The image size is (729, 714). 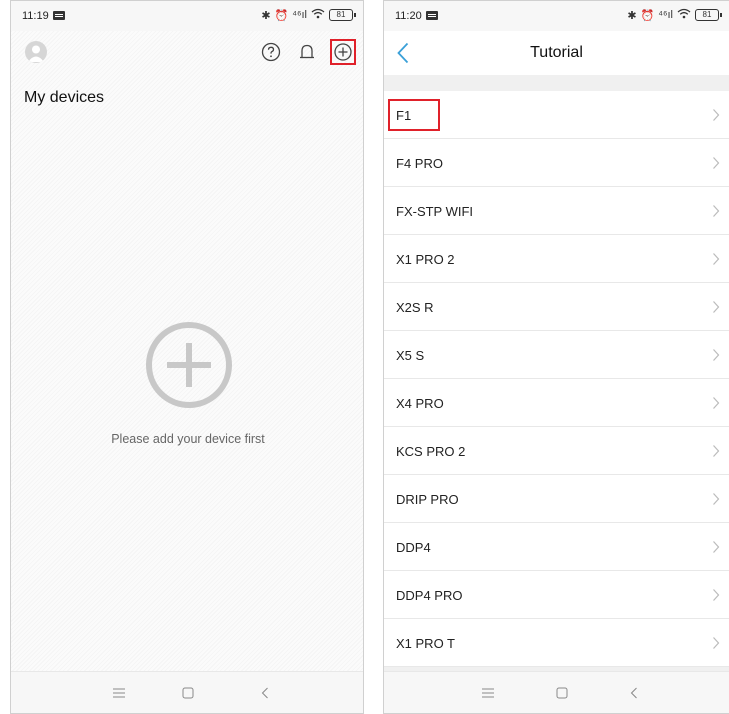 I want to click on device-label: DRIP PRO, so click(x=427, y=499).